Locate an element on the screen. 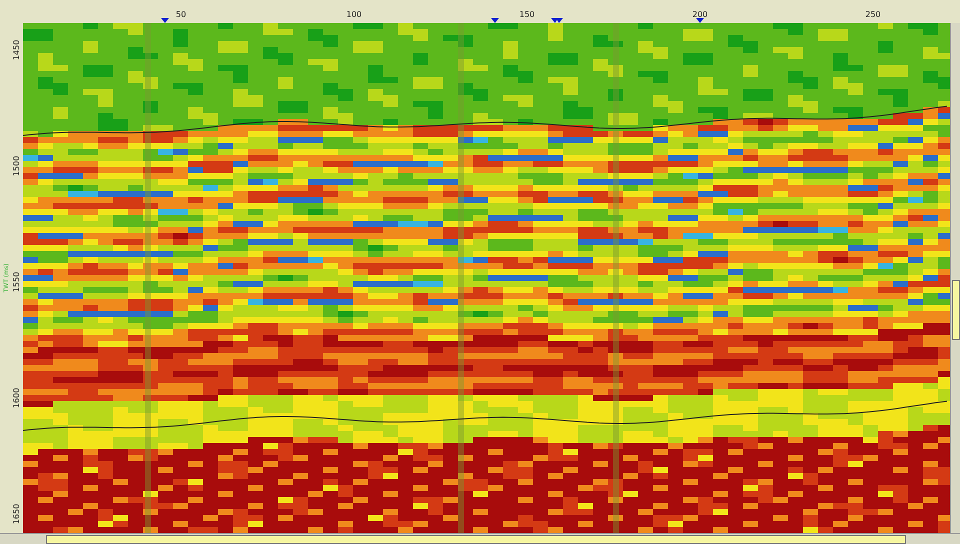 The width and height of the screenshot is (960, 544). y-axis-tick-label: 1450 is located at coordinates (16, 50).